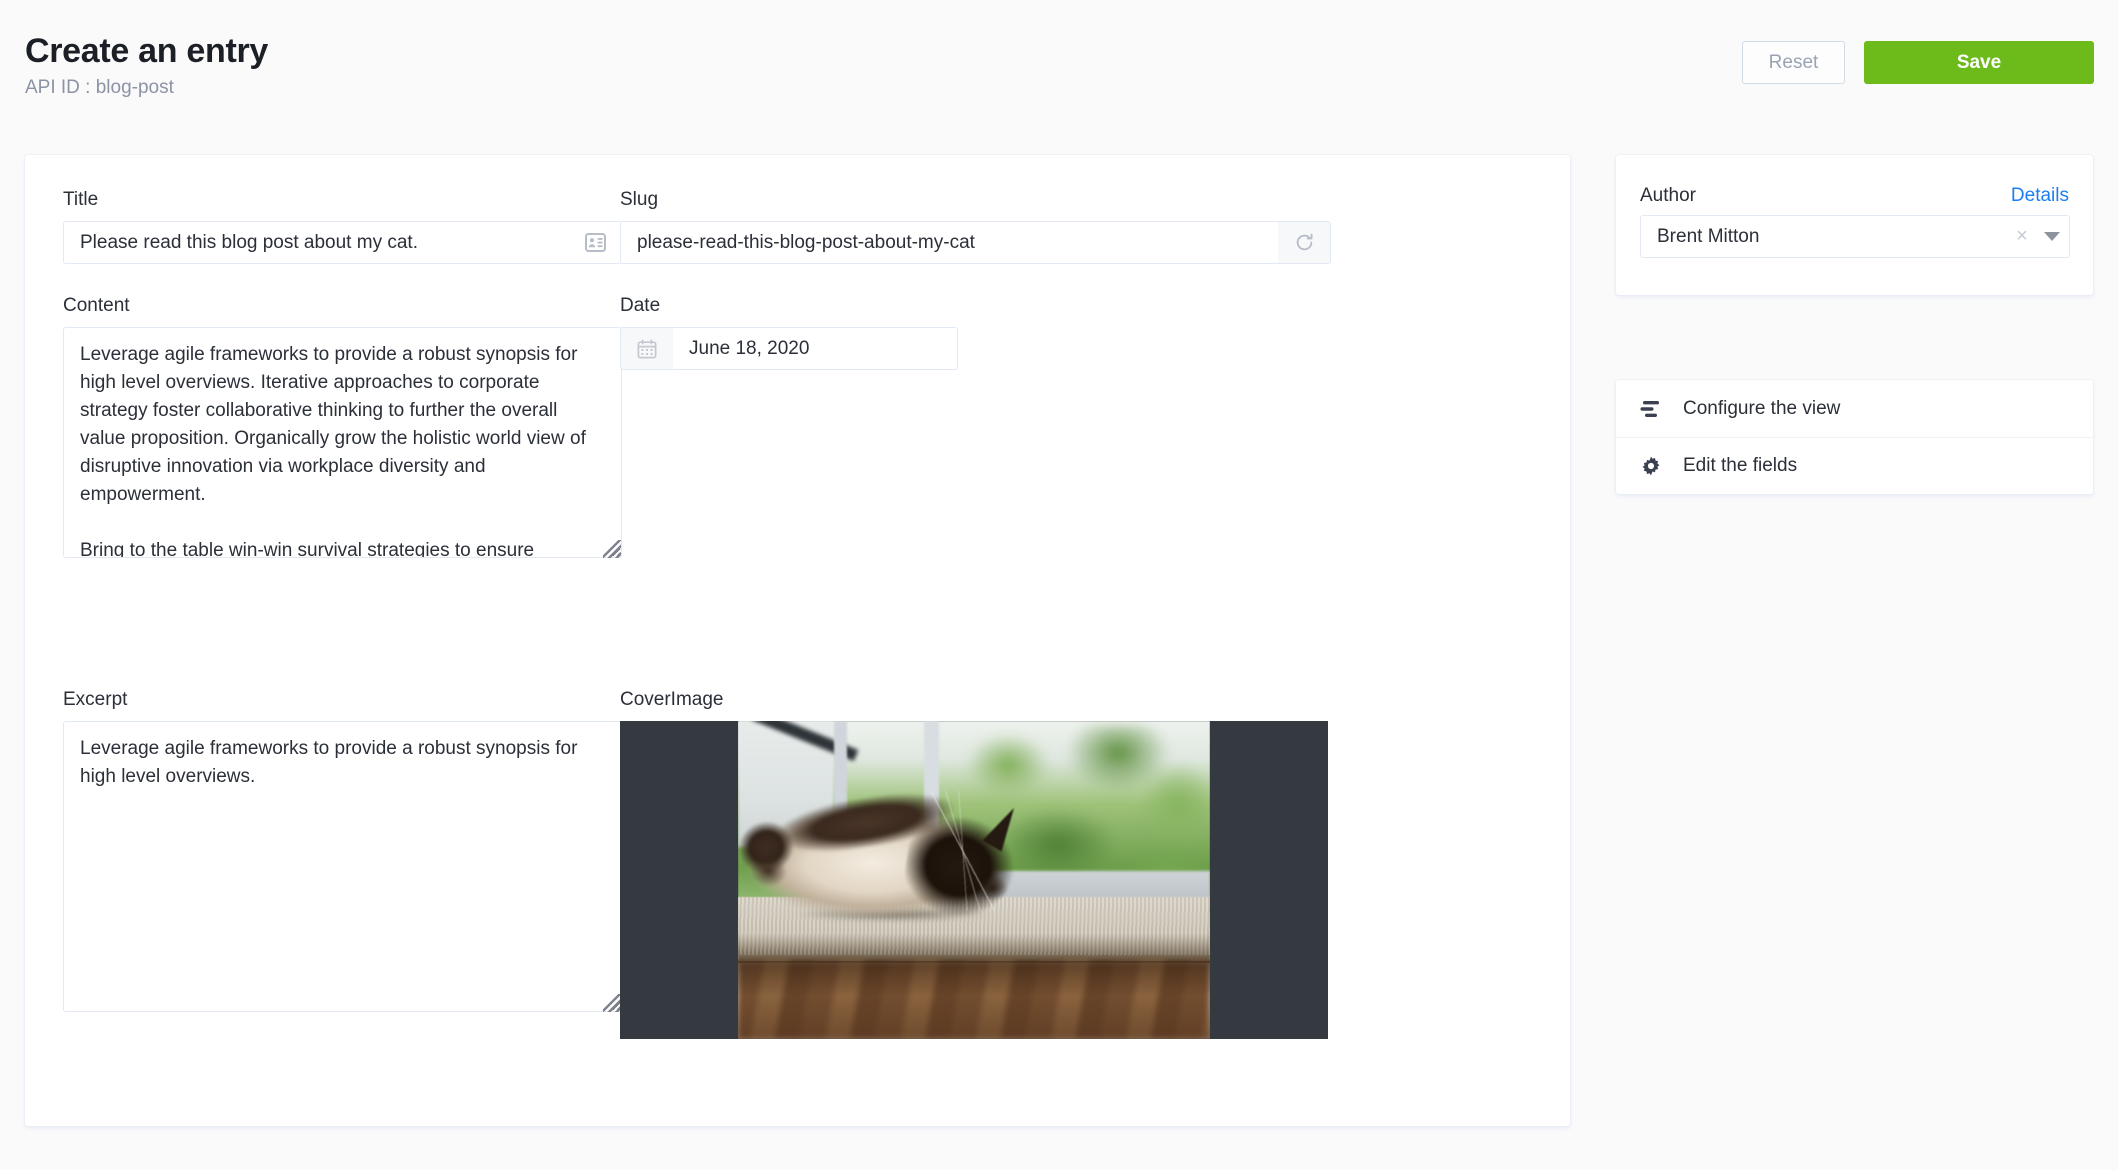 This screenshot has height=1170, width=2118. I want to click on refresh-icon, so click(1304, 242).